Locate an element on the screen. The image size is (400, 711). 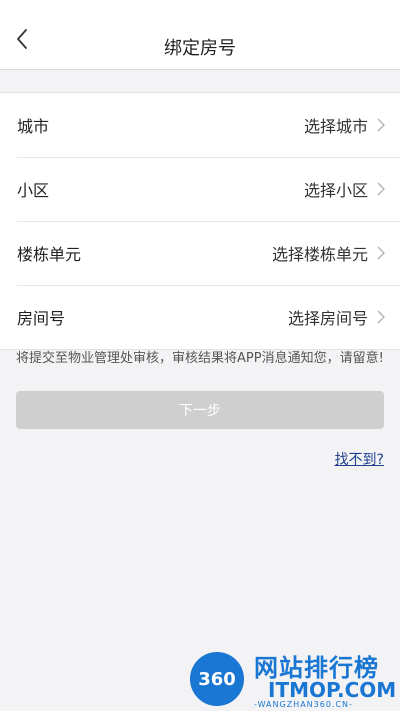
community-label: 小区 is located at coordinates (33, 190).